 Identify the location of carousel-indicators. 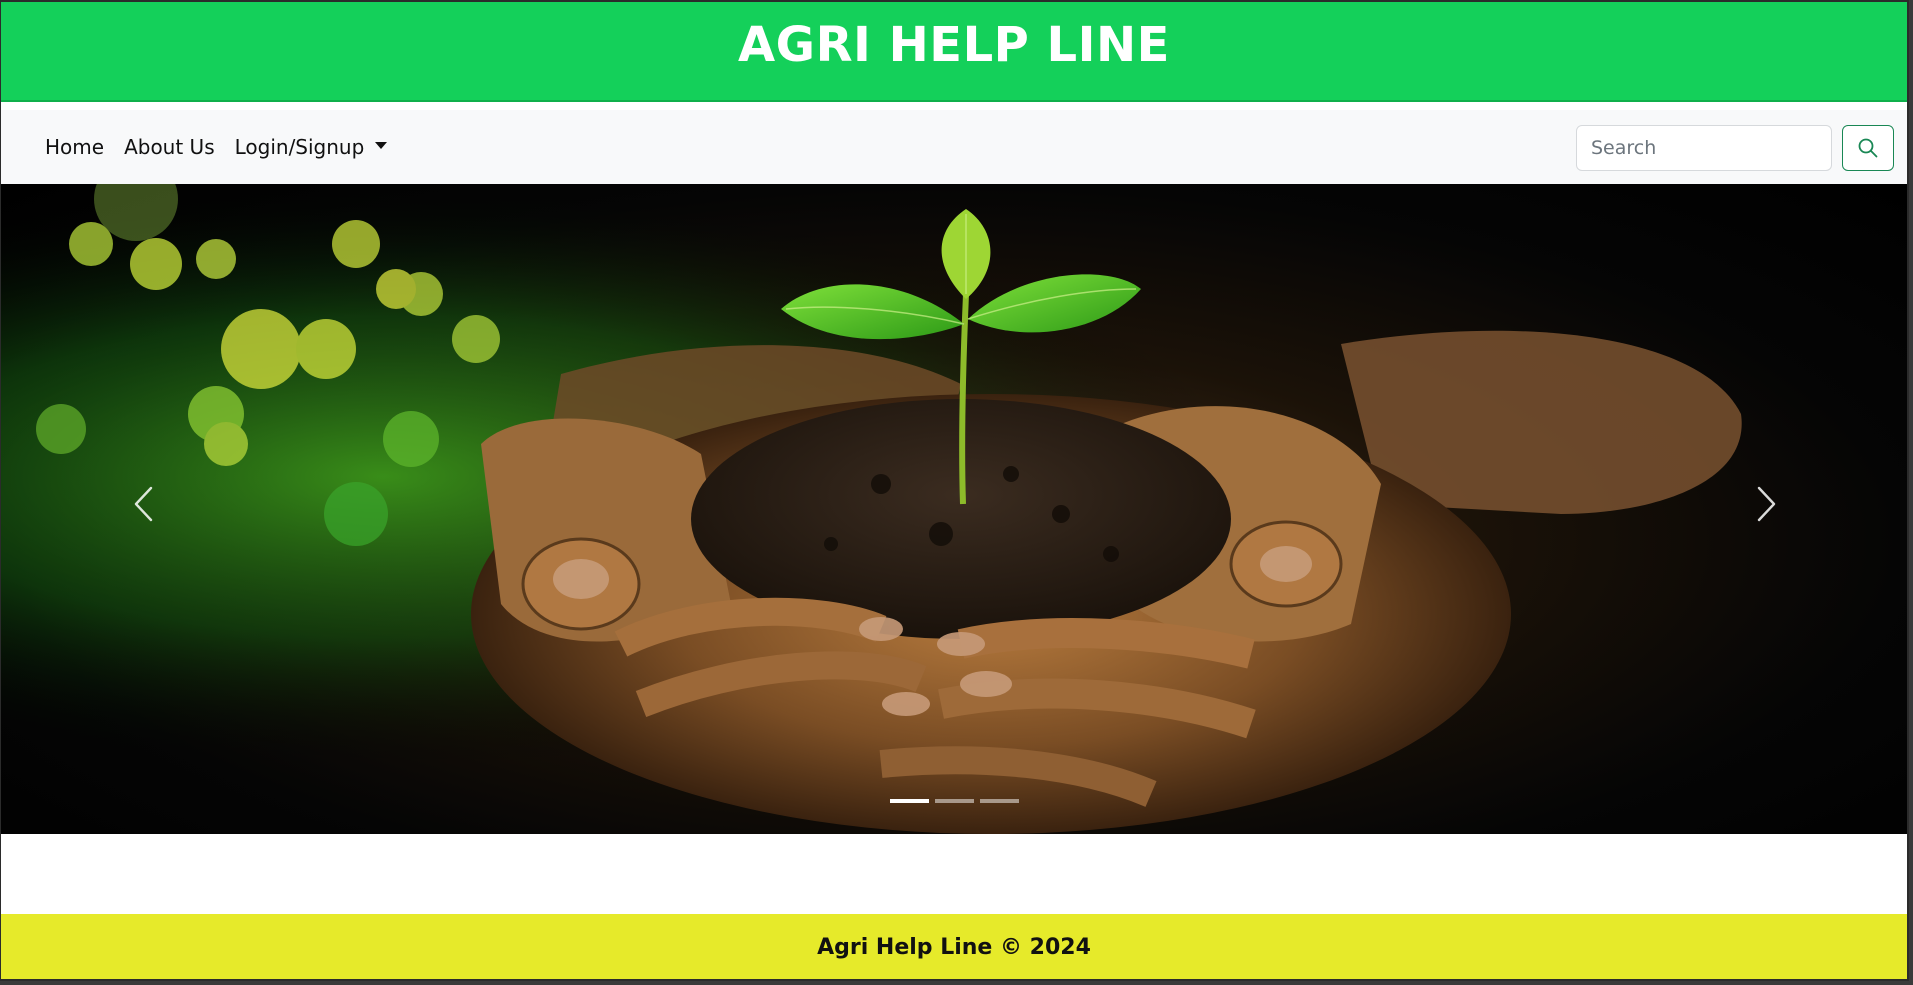
(957, 801).